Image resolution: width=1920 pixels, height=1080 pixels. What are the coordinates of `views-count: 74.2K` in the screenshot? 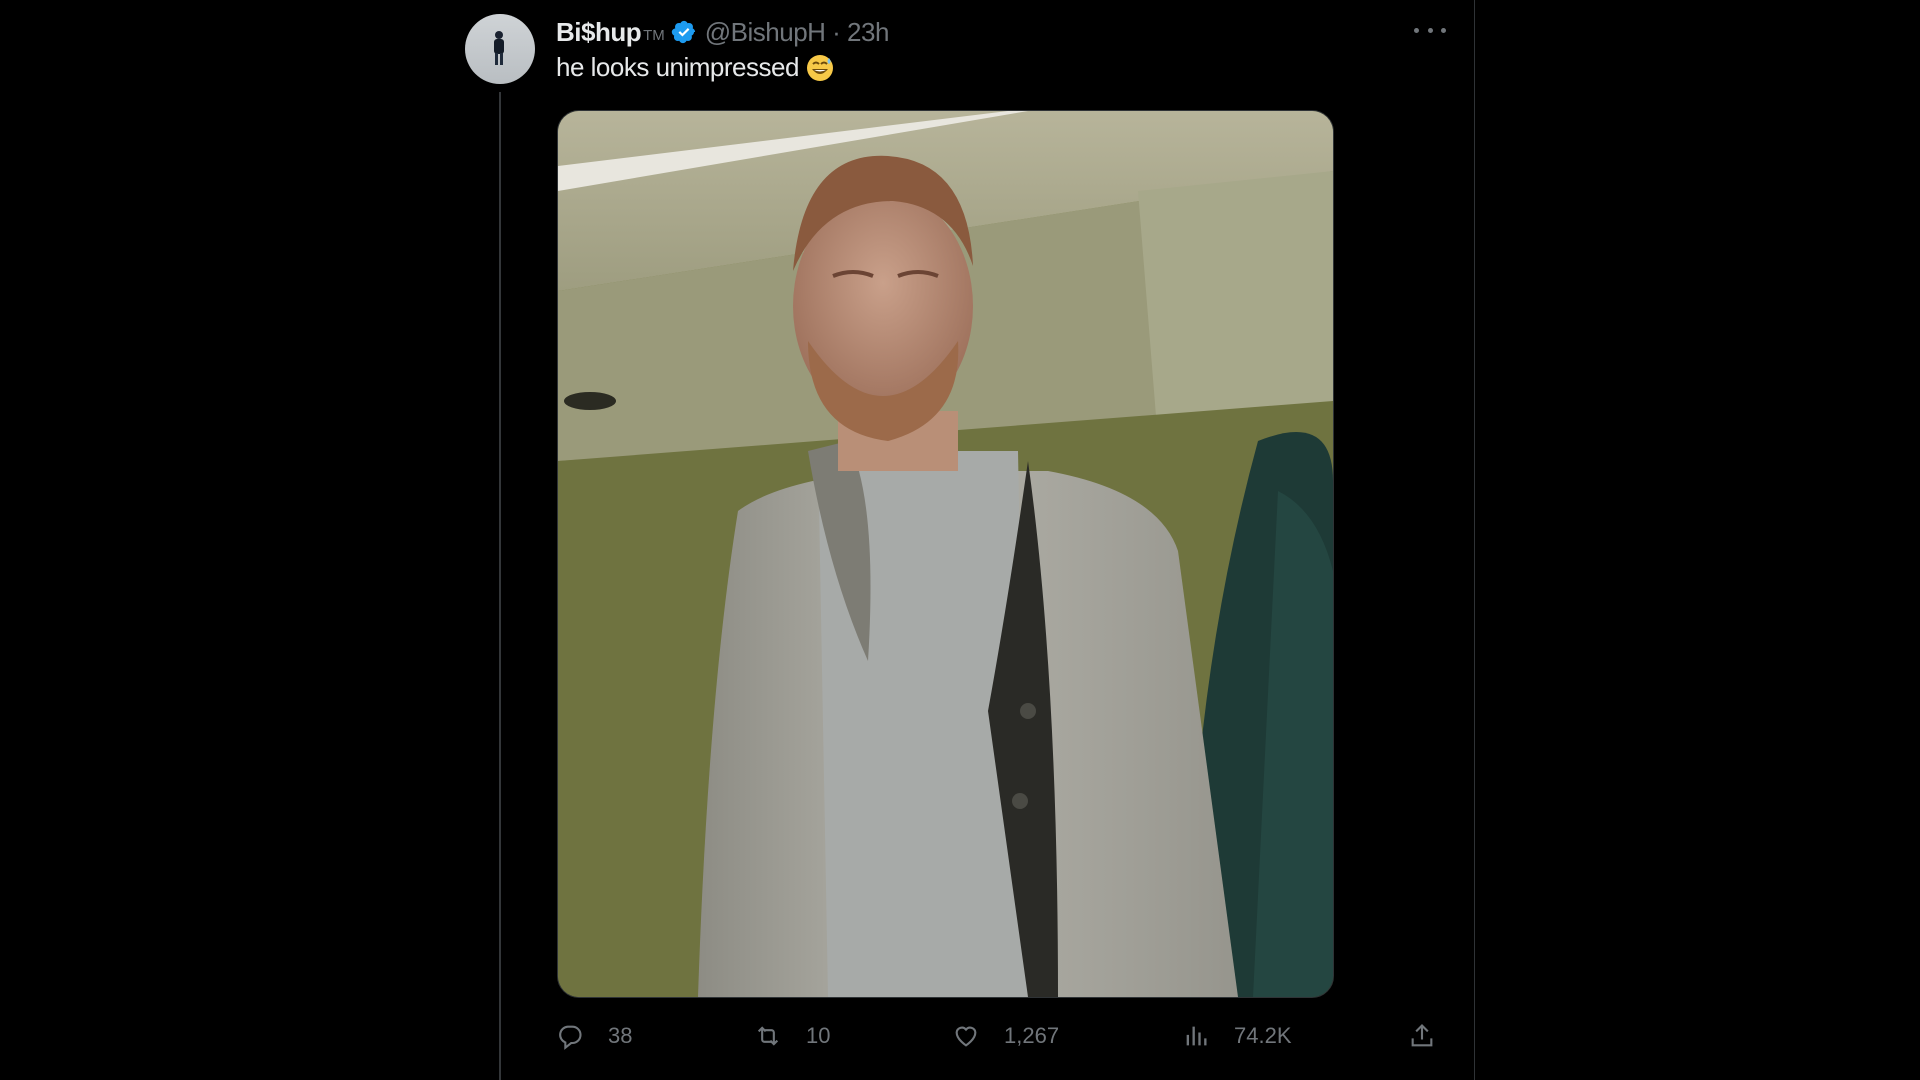 It's located at (1263, 1035).